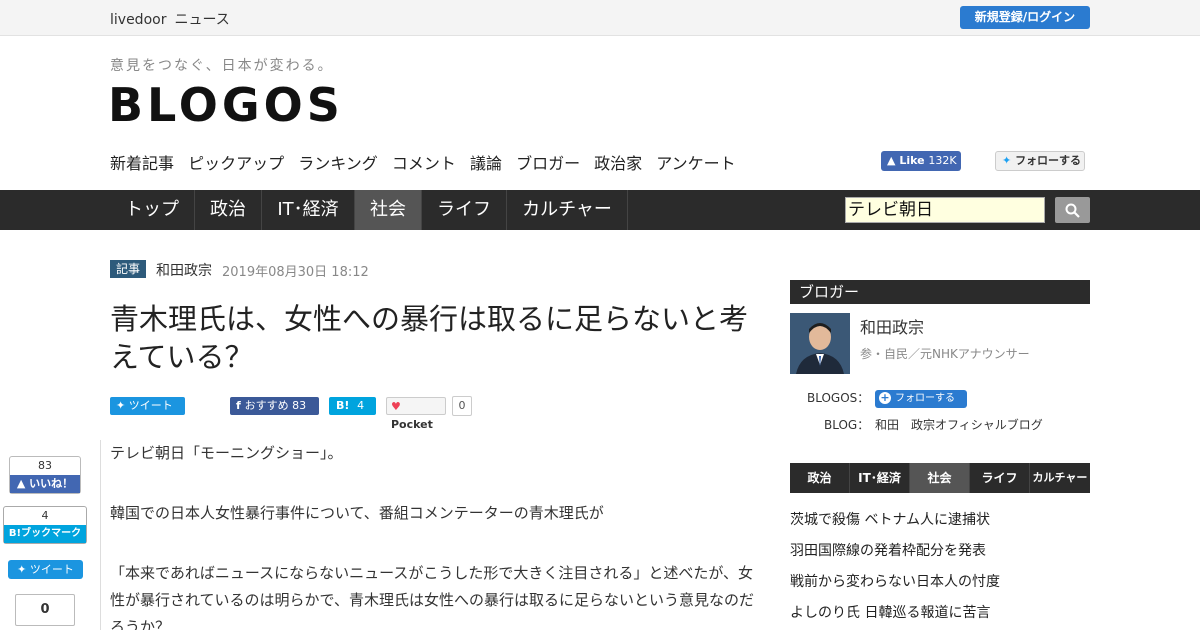 This screenshot has width=1200, height=630. I want to click on search-icon, so click(1072, 210).